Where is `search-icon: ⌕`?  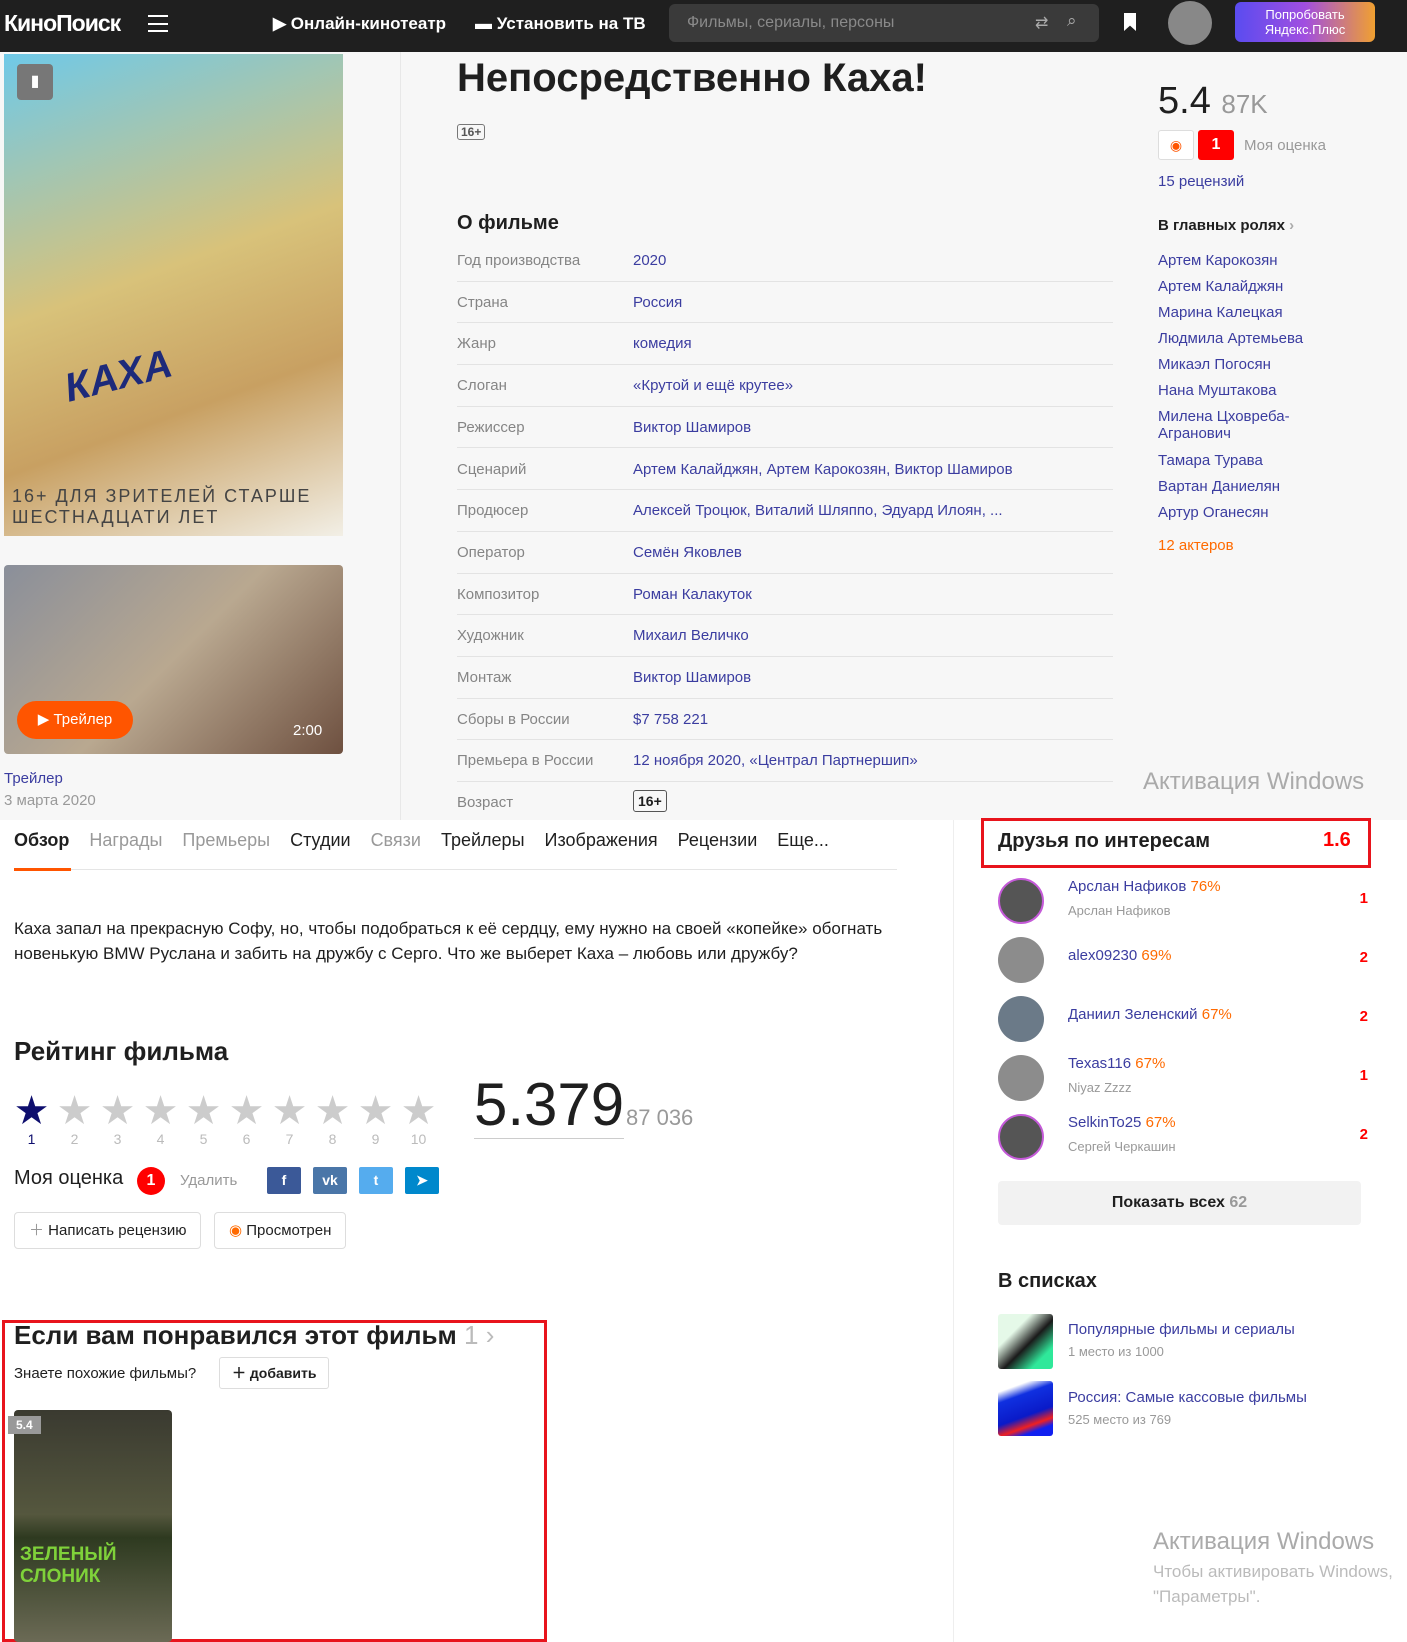 search-icon: ⌕ is located at coordinates (1072, 21).